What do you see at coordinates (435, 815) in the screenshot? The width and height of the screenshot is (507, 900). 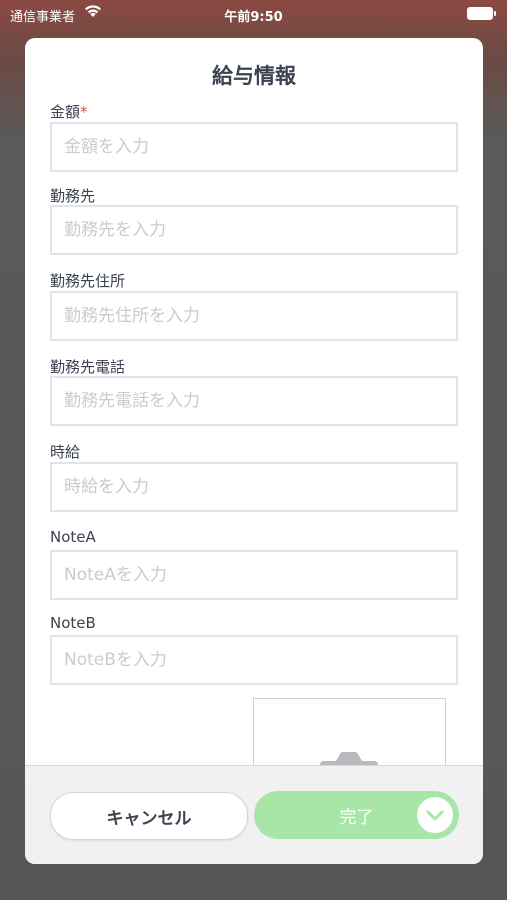 I see `chevron-down-icon` at bounding box center [435, 815].